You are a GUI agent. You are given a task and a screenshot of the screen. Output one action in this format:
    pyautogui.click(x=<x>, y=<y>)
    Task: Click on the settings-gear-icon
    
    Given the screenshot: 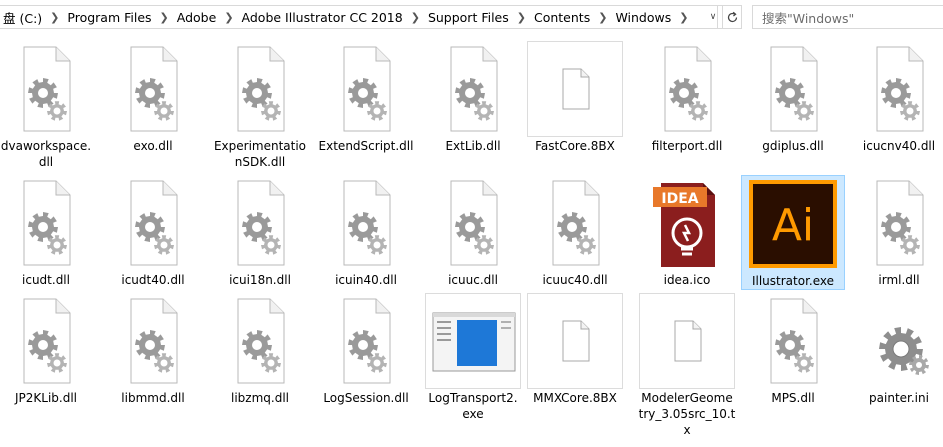 What is the action you would take?
    pyautogui.click(x=897, y=341)
    